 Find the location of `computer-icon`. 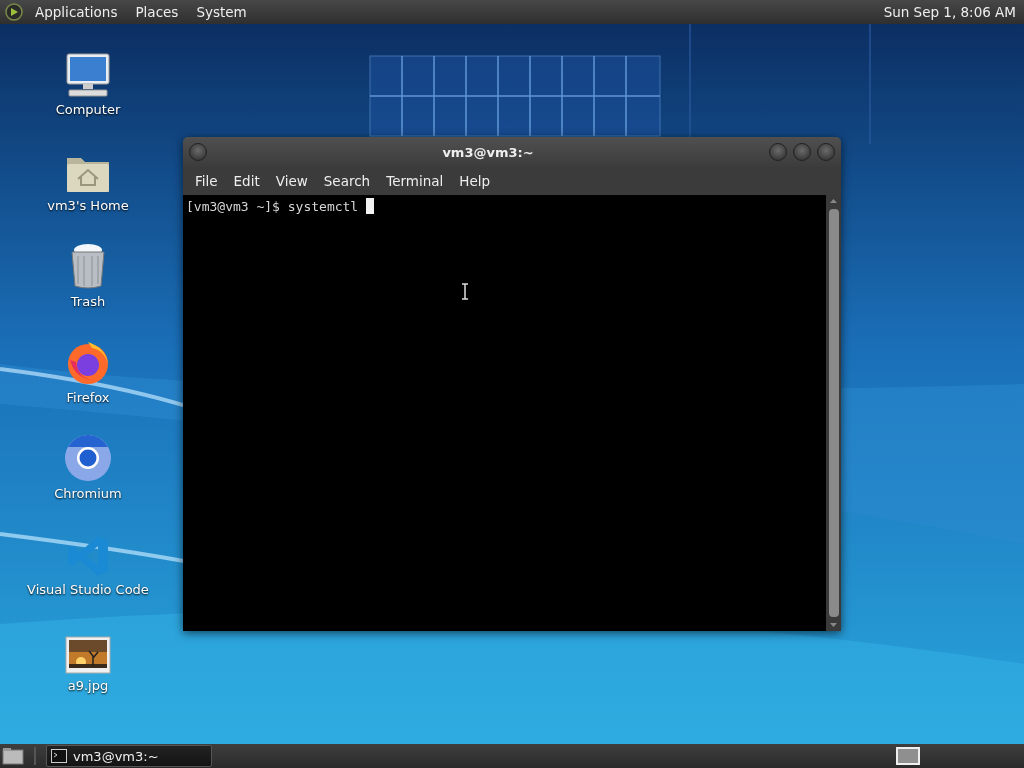

computer-icon is located at coordinates (88, 75).